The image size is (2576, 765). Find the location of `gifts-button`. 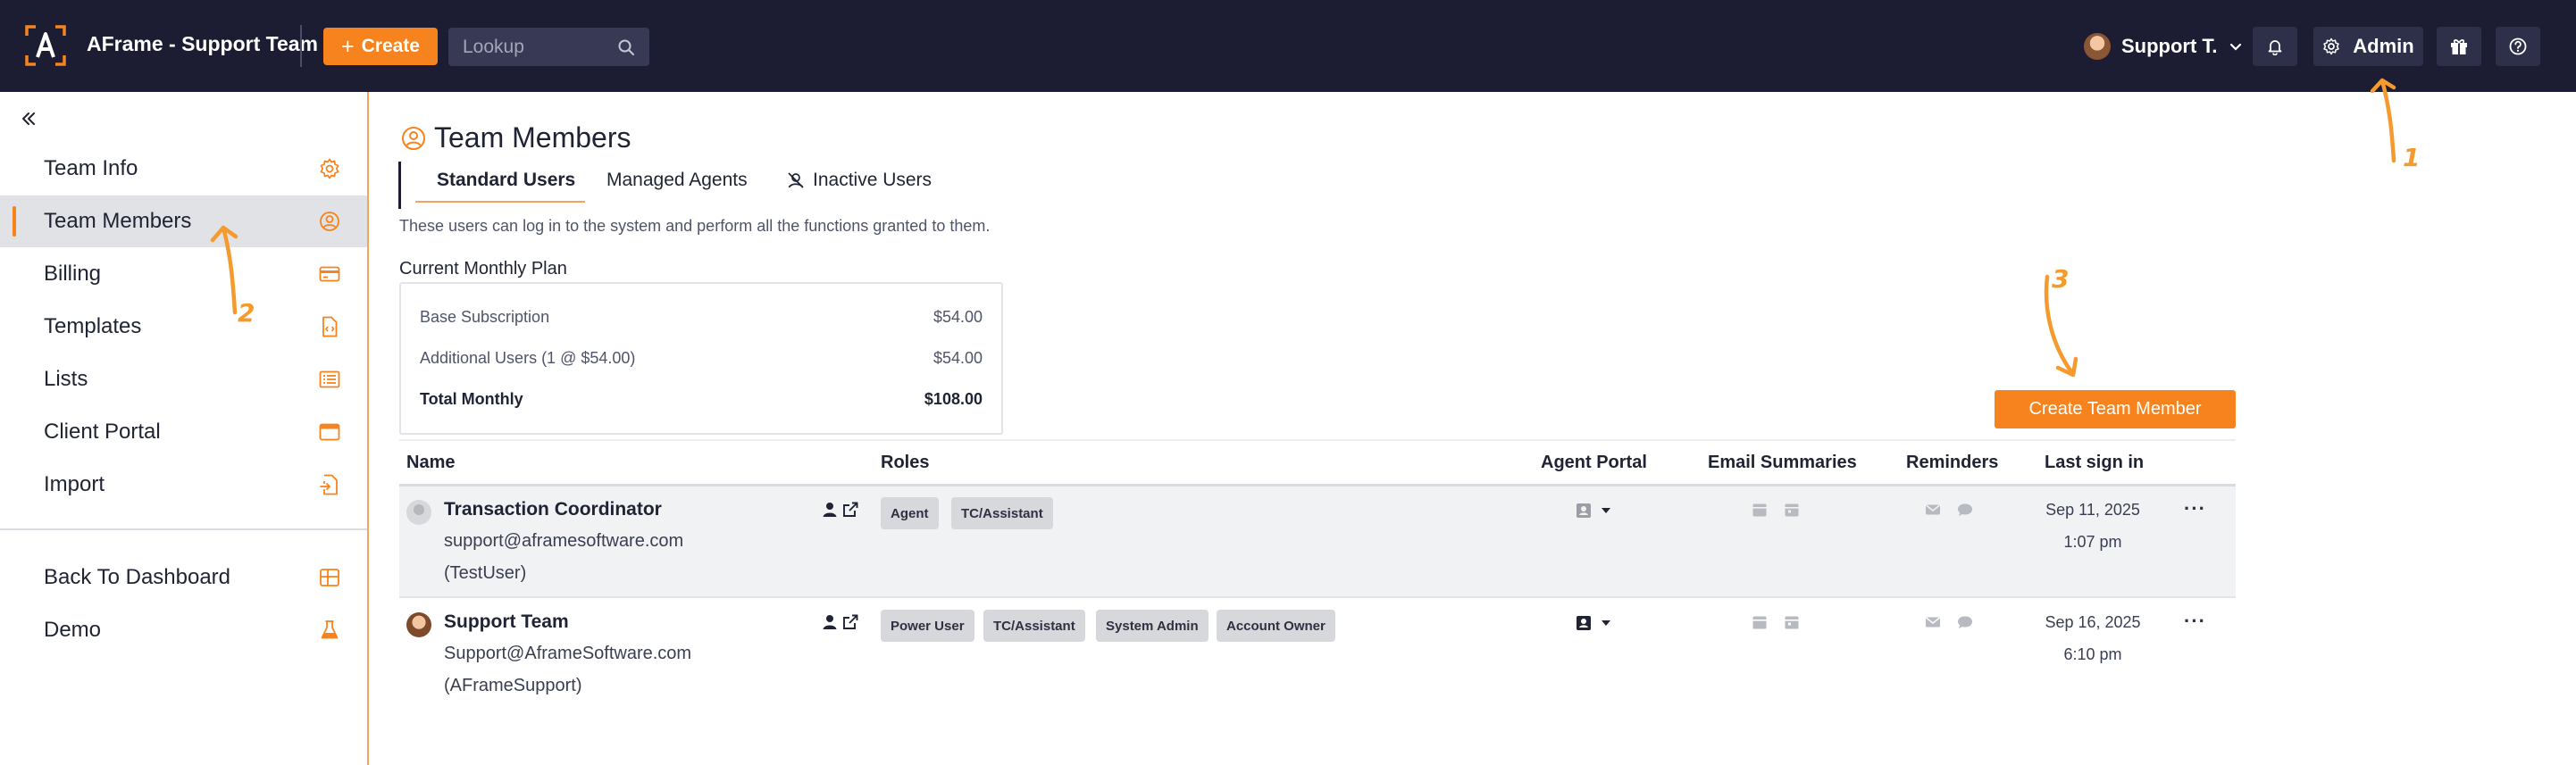

gifts-button is located at coordinates (2459, 46).